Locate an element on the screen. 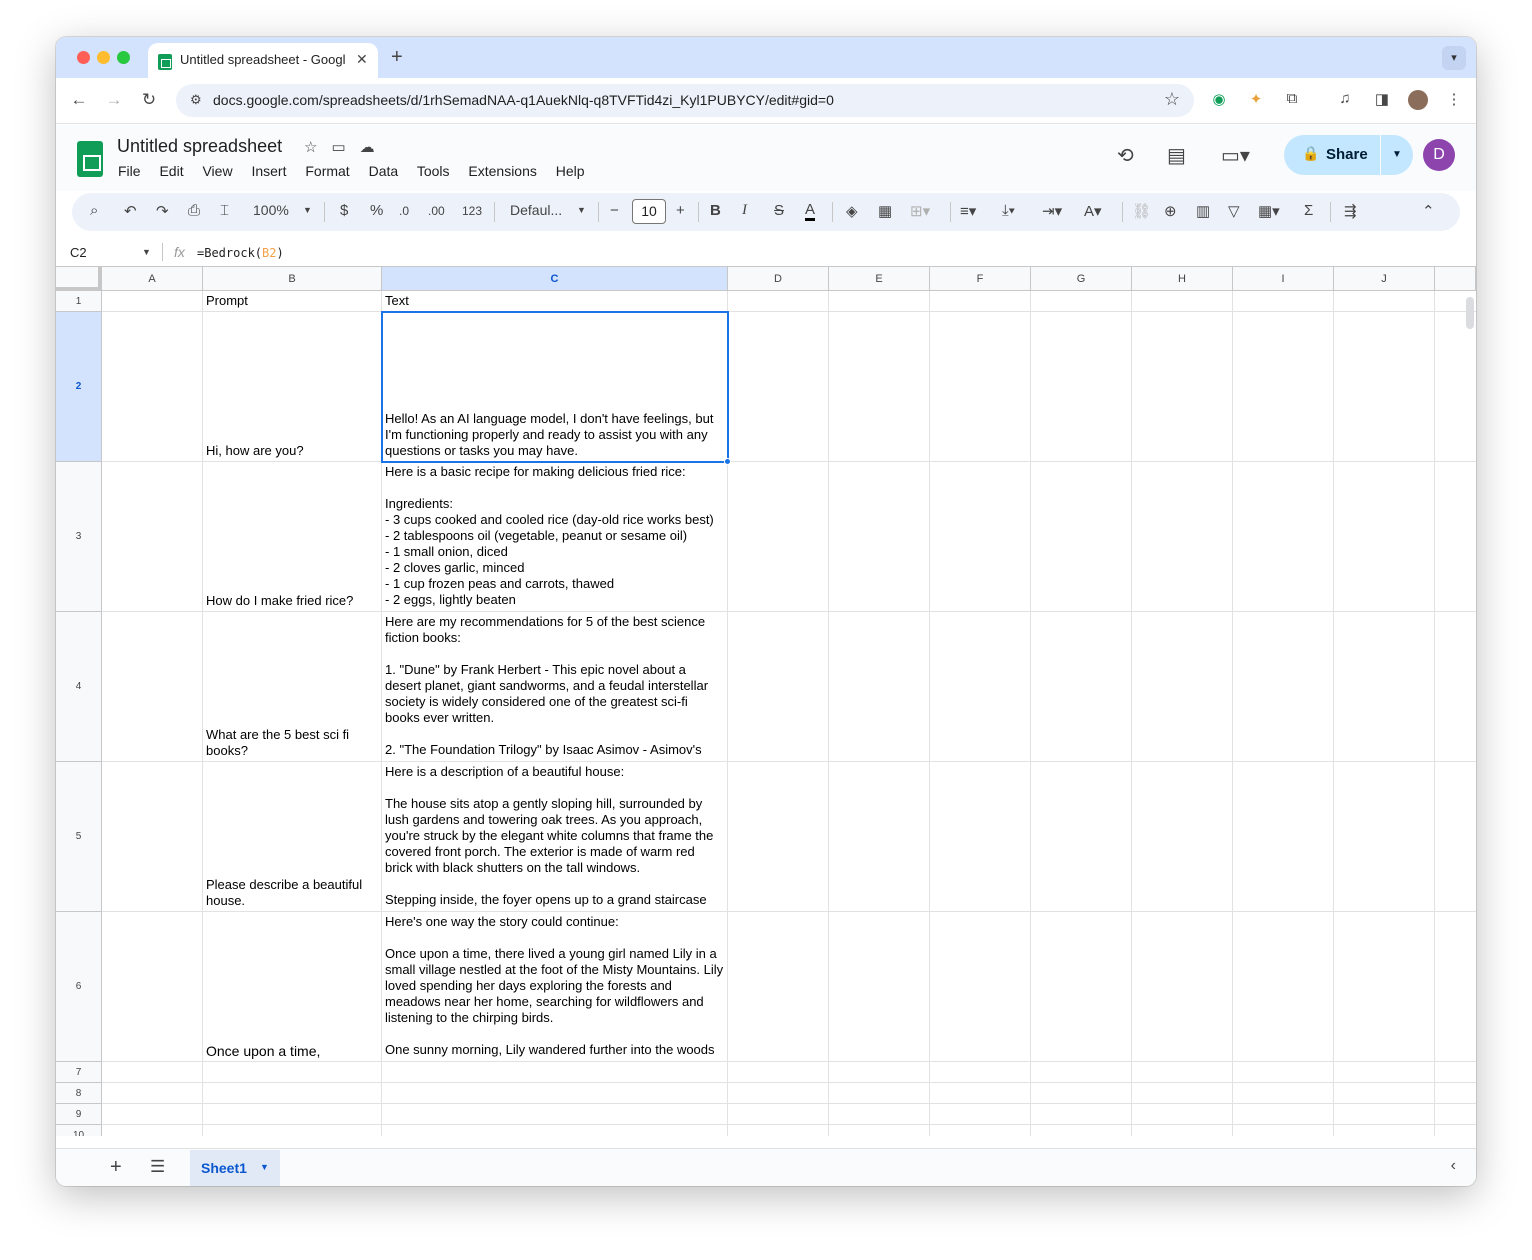  decrease-font-size-button: − is located at coordinates (614, 210).